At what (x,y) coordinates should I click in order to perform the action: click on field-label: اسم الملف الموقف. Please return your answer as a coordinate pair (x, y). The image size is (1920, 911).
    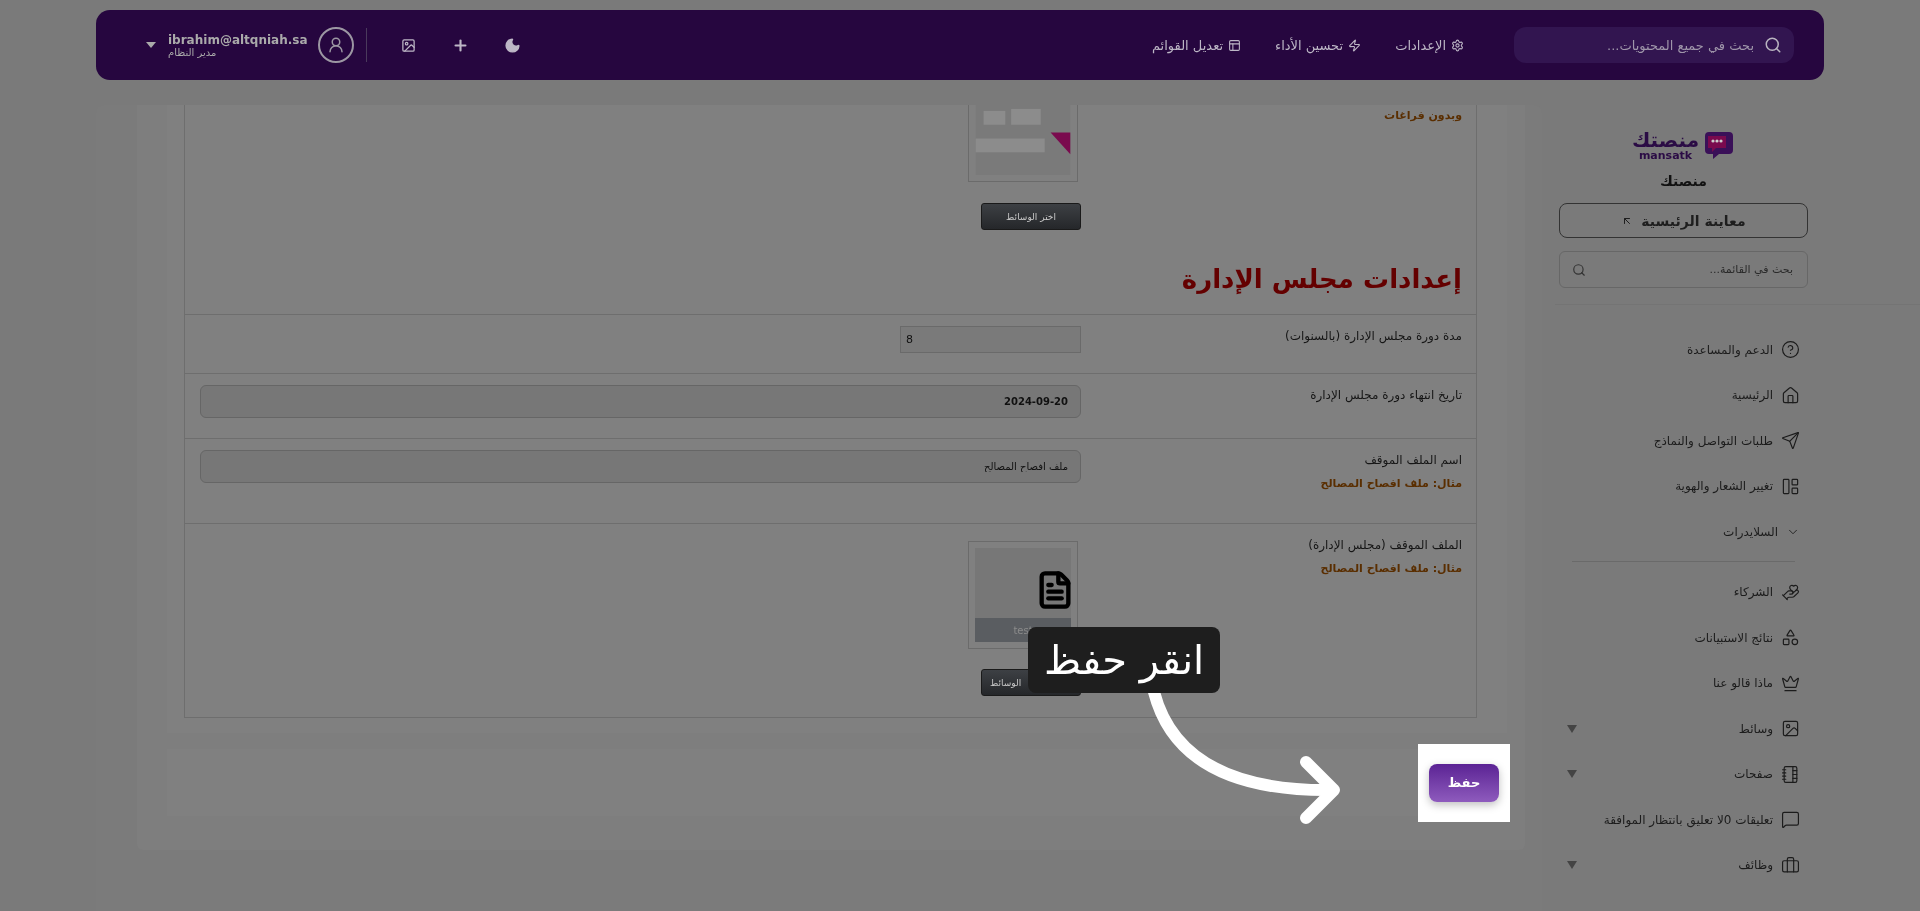
    Looking at the image, I should click on (1412, 460).